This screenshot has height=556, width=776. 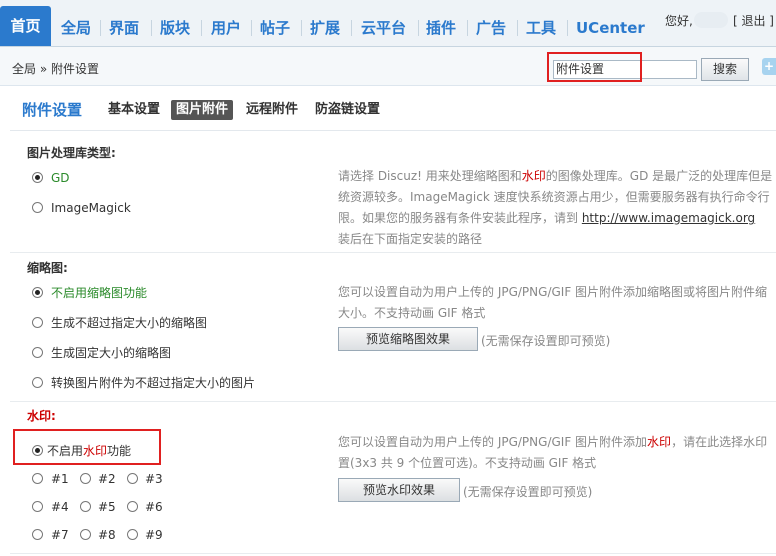 I want to click on breadcrumb: 全局 » 附件设置, so click(x=55, y=69).